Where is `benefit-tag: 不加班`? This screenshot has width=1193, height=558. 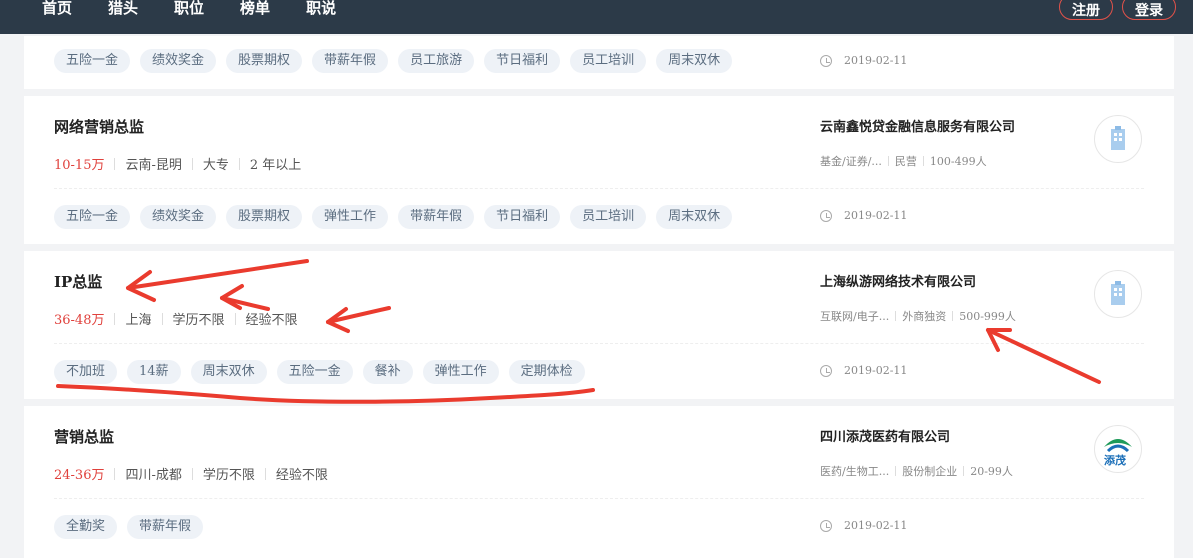
benefit-tag: 不加班 is located at coordinates (86, 372).